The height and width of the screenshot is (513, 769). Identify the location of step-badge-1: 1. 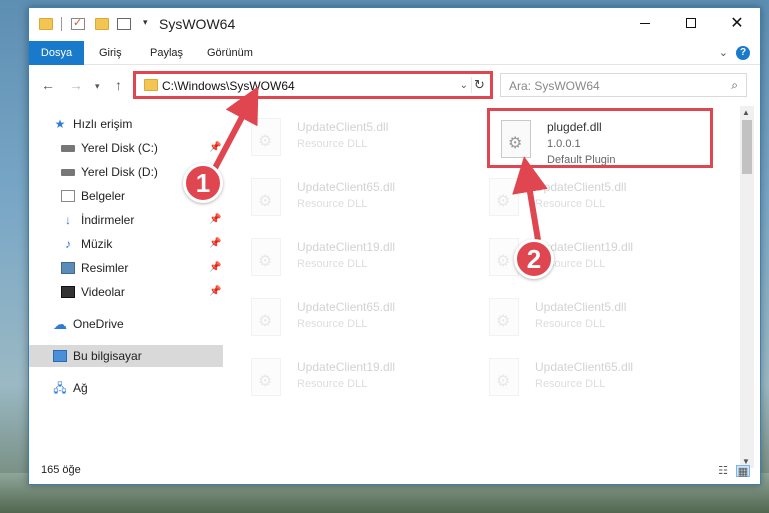
(203, 183).